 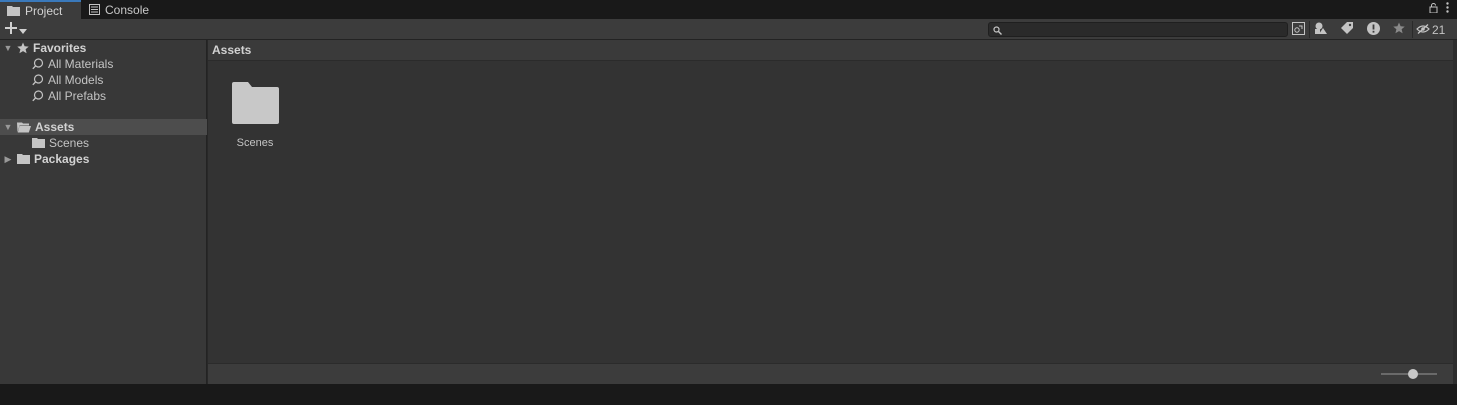 I want to click on filter-by-log-type-button, so click(x=1373, y=29).